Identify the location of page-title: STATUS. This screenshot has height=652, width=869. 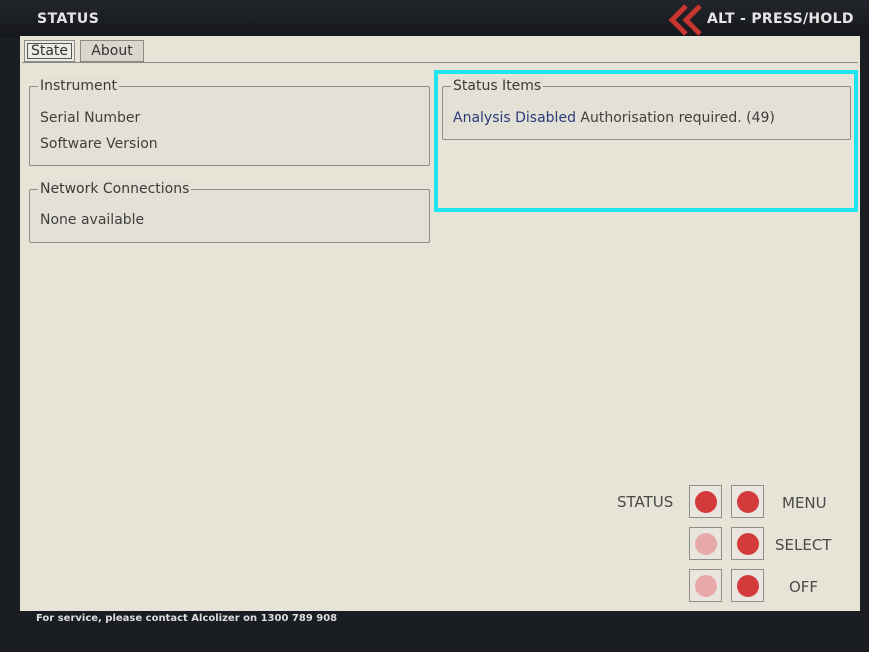
(68, 19).